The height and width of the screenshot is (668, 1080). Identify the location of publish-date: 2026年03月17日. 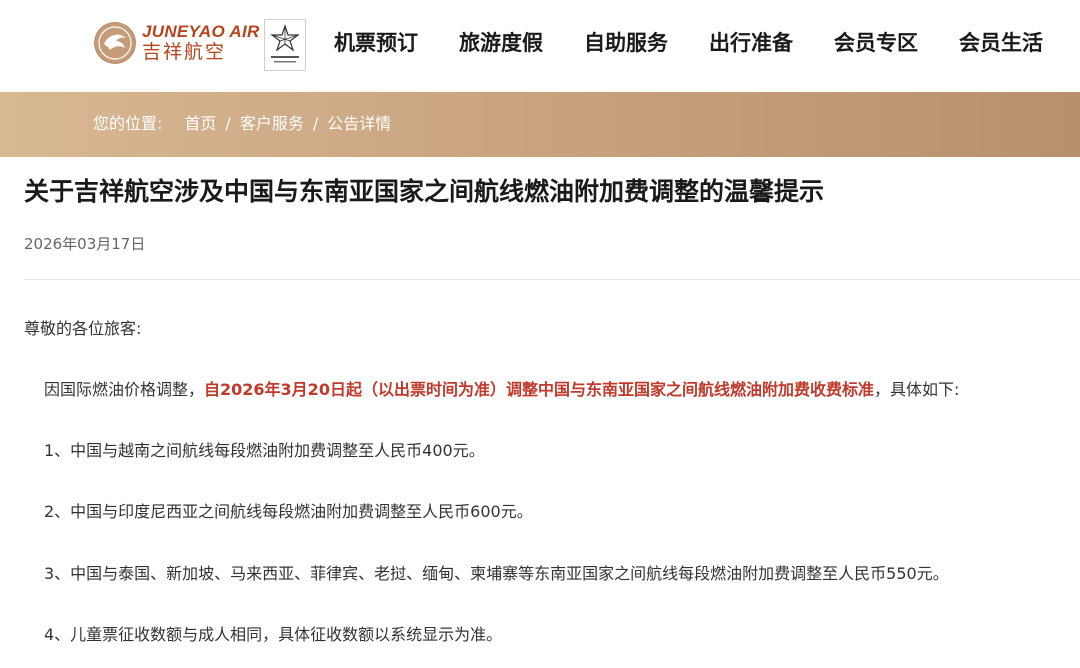
(85, 244).